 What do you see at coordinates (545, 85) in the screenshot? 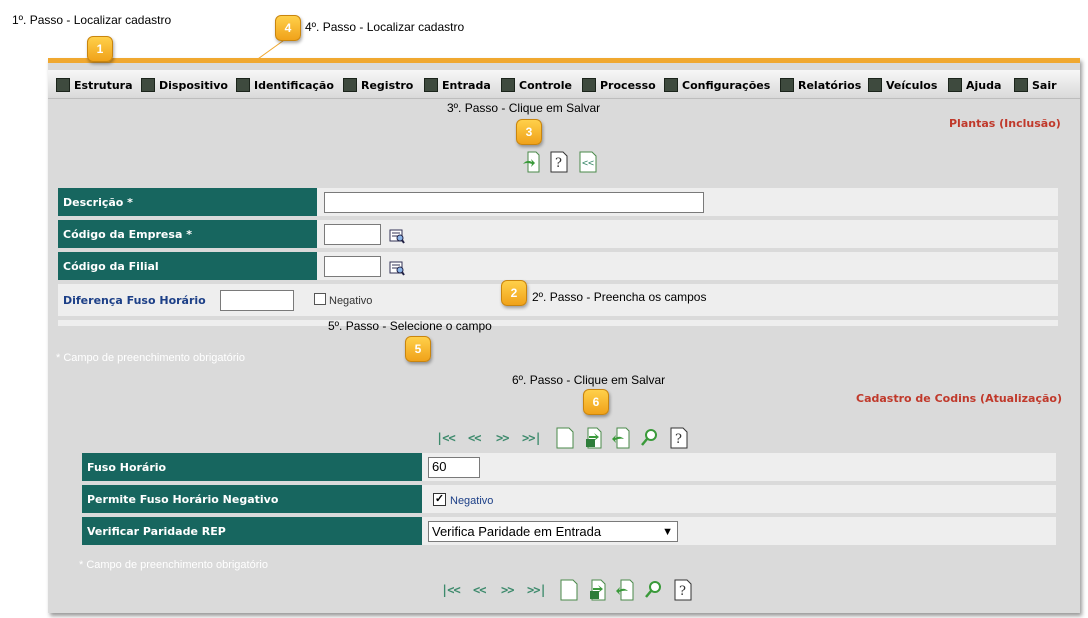
I see `menu-label: Controle` at bounding box center [545, 85].